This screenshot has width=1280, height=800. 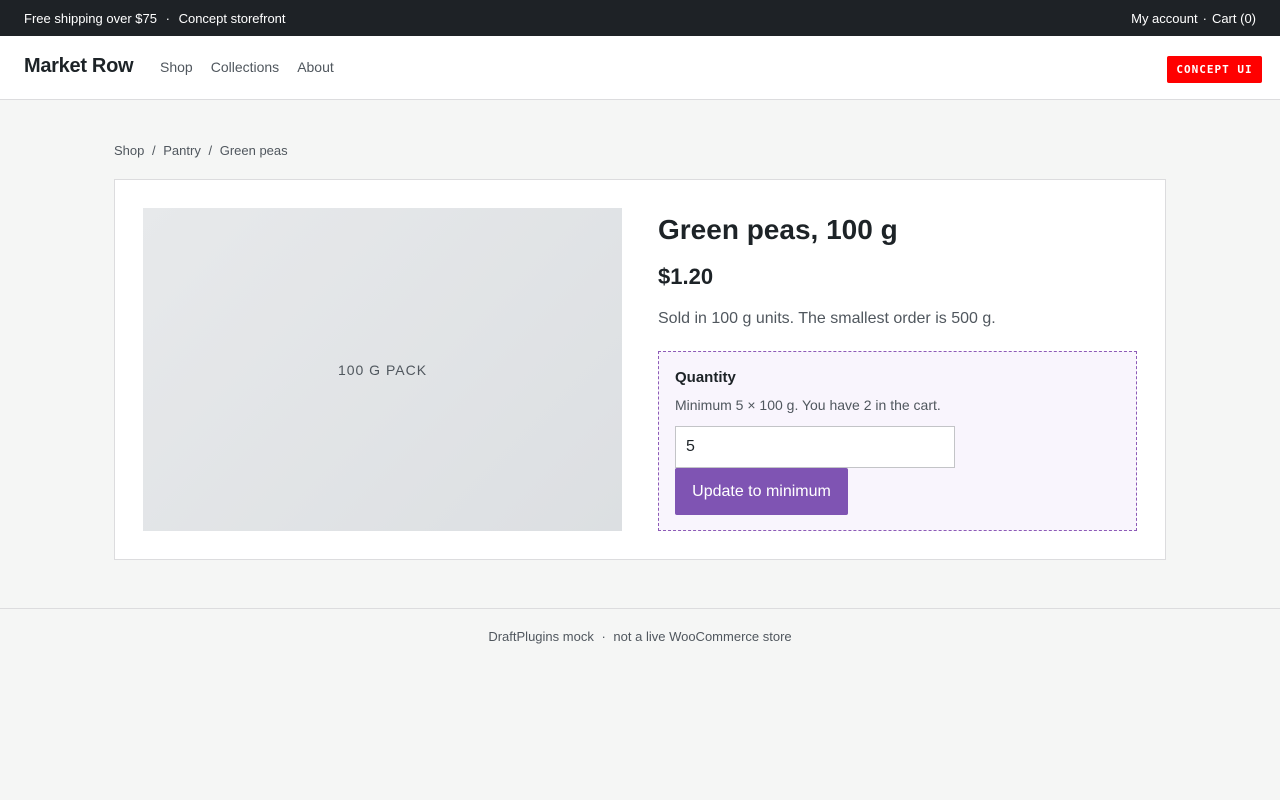 What do you see at coordinates (686, 276) in the screenshot?
I see `product-price: $1.20` at bounding box center [686, 276].